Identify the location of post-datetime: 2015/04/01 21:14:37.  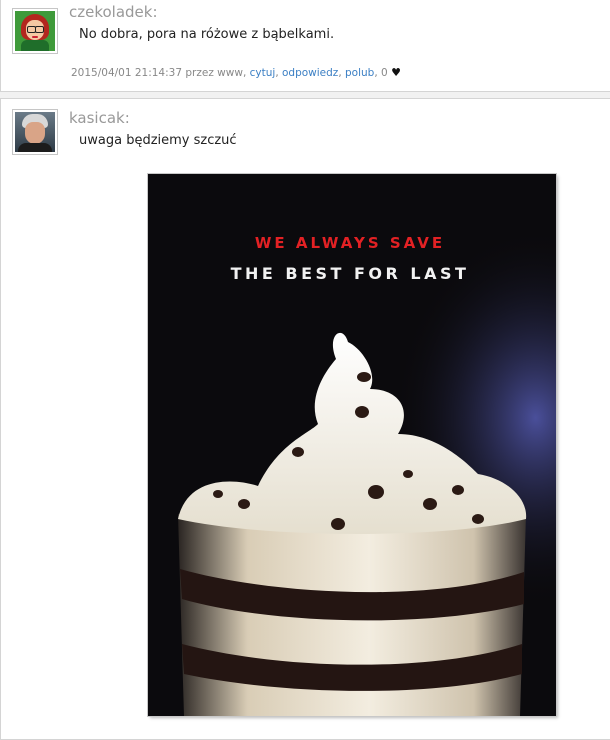
(127, 73).